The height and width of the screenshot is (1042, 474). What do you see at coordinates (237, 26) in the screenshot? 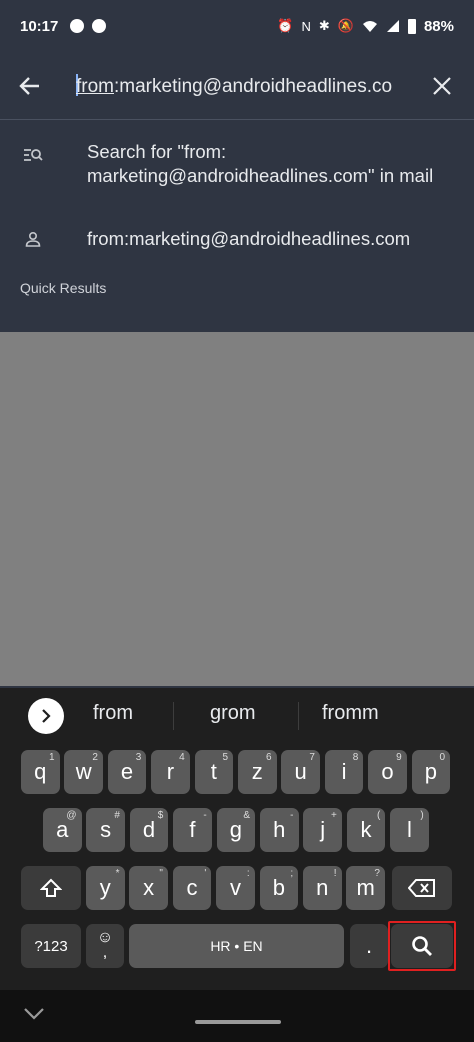
I see `status-bar: 10:17 ⏰ N ✱ 🔕 88%` at bounding box center [237, 26].